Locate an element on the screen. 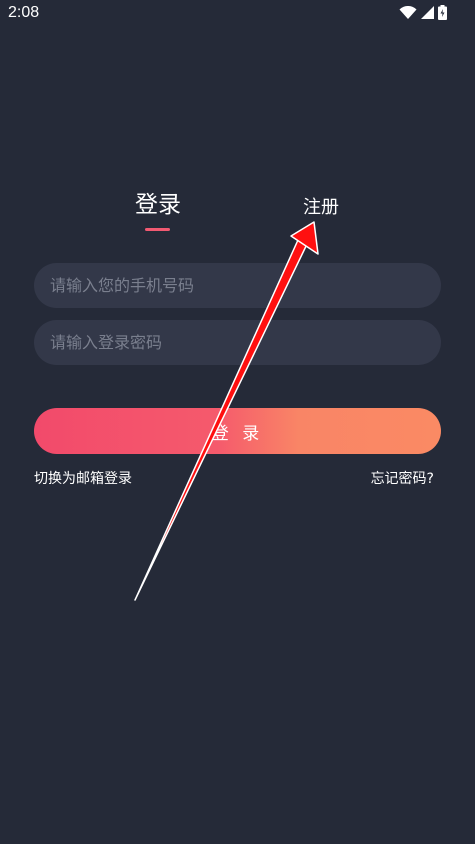 The image size is (475, 844). status-icons is located at coordinates (423, 12).